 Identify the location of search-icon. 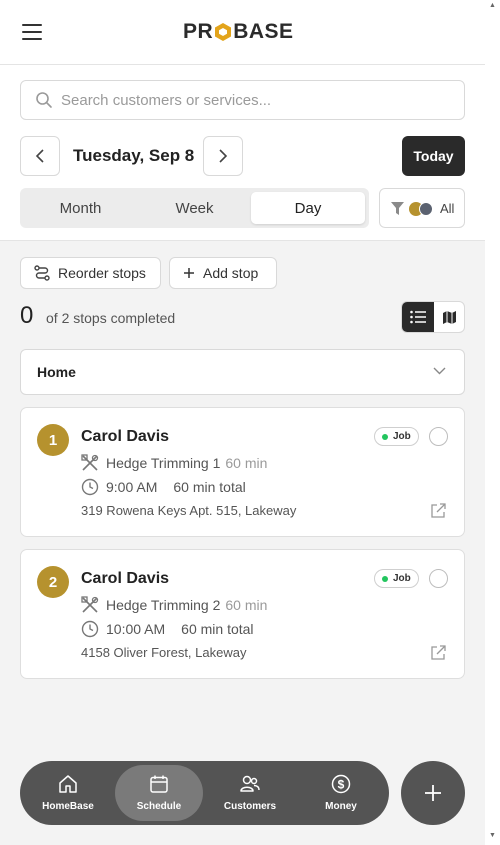
(44, 100).